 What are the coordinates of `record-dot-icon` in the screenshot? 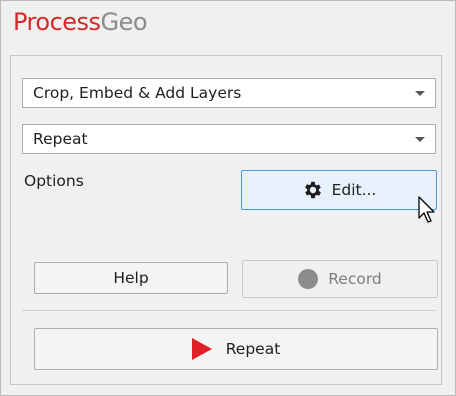 It's located at (308, 279).